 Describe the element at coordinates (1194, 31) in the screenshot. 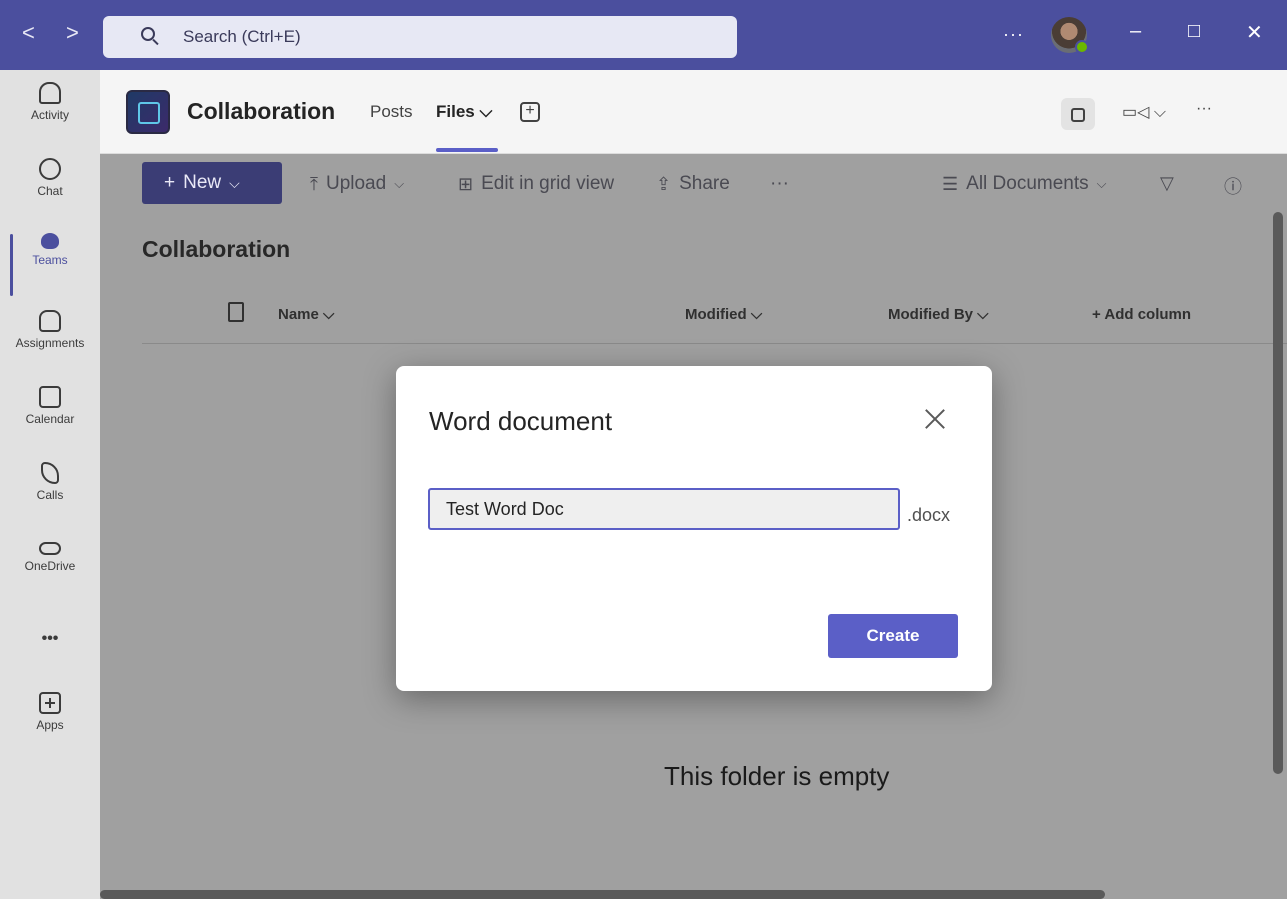

I see `maximize-button: □` at that location.